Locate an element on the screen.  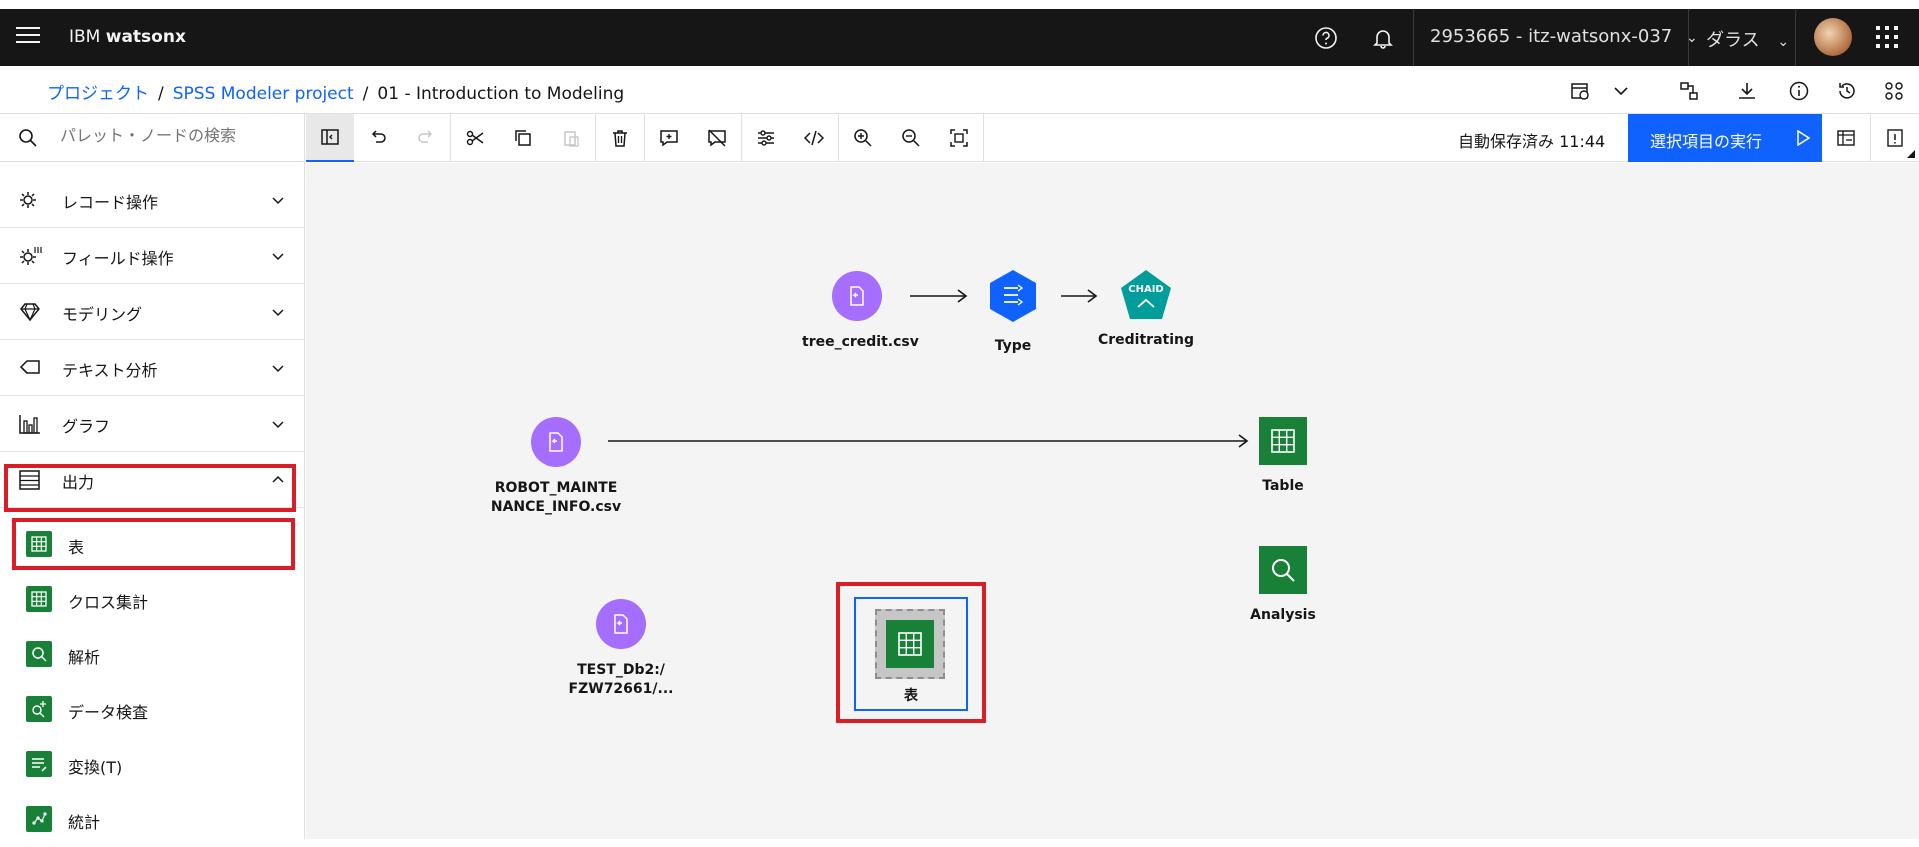
redo-icon is located at coordinates (425, 136).